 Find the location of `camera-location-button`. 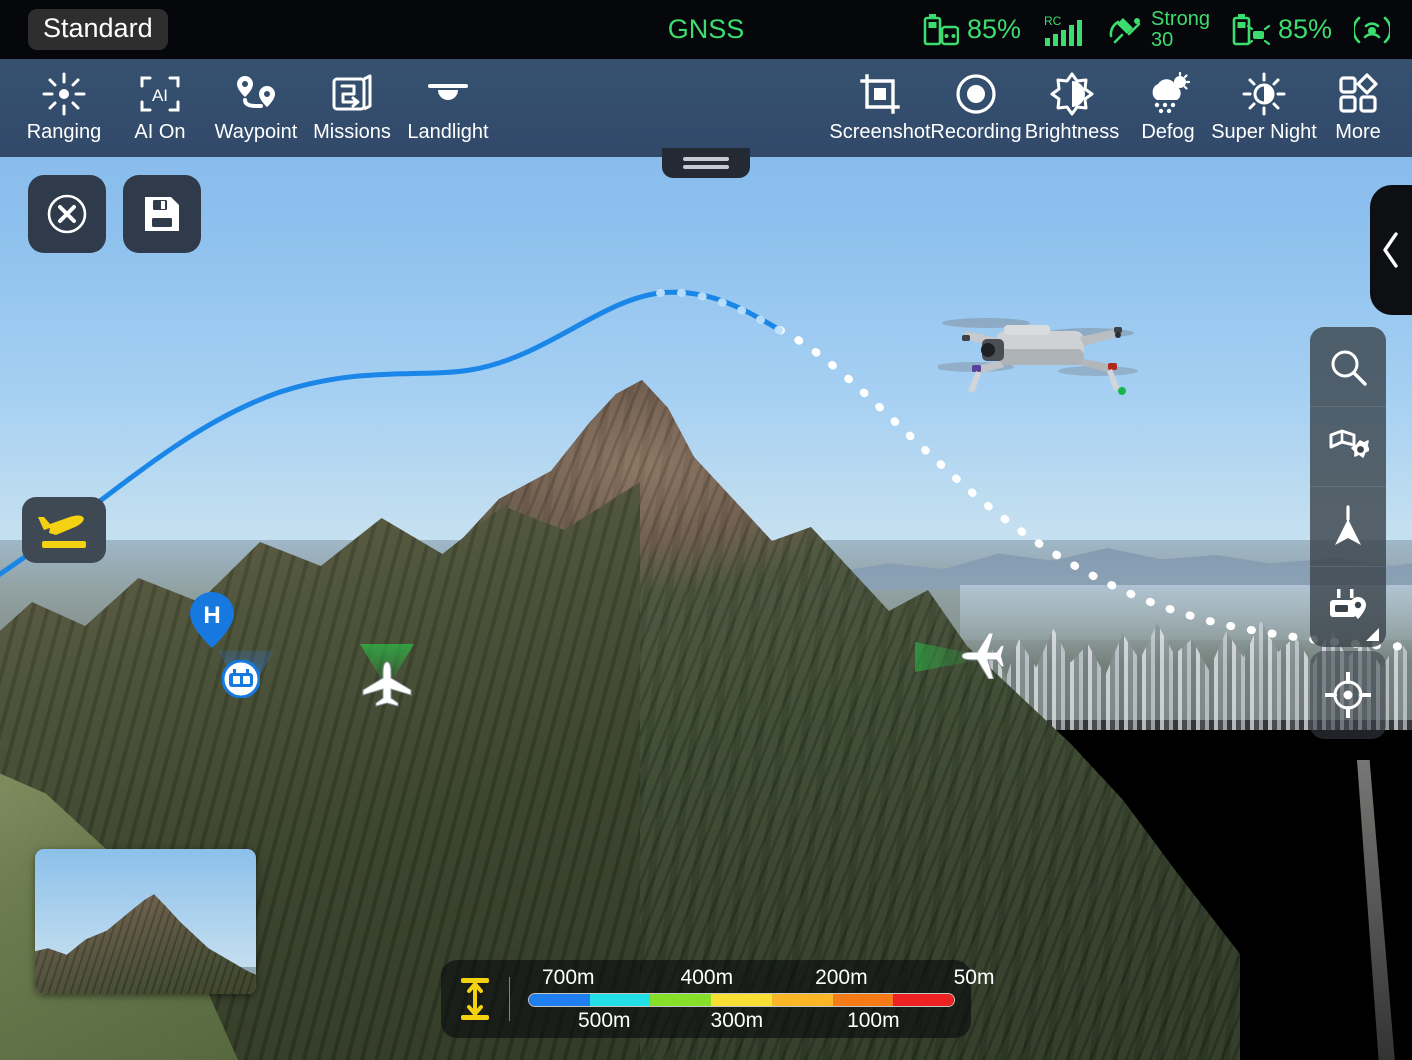

camera-location-button is located at coordinates (1348, 607).